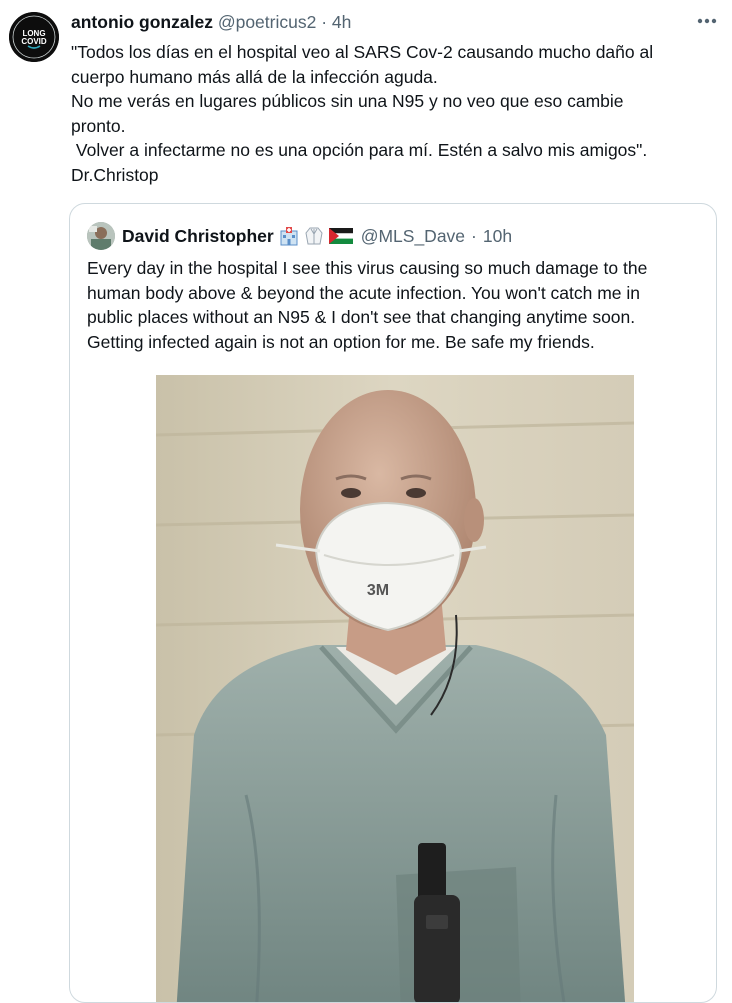 Image resolution: width=732 pixels, height=1003 pixels. I want to click on long-covid-logo: LONG COVID, so click(34, 37).